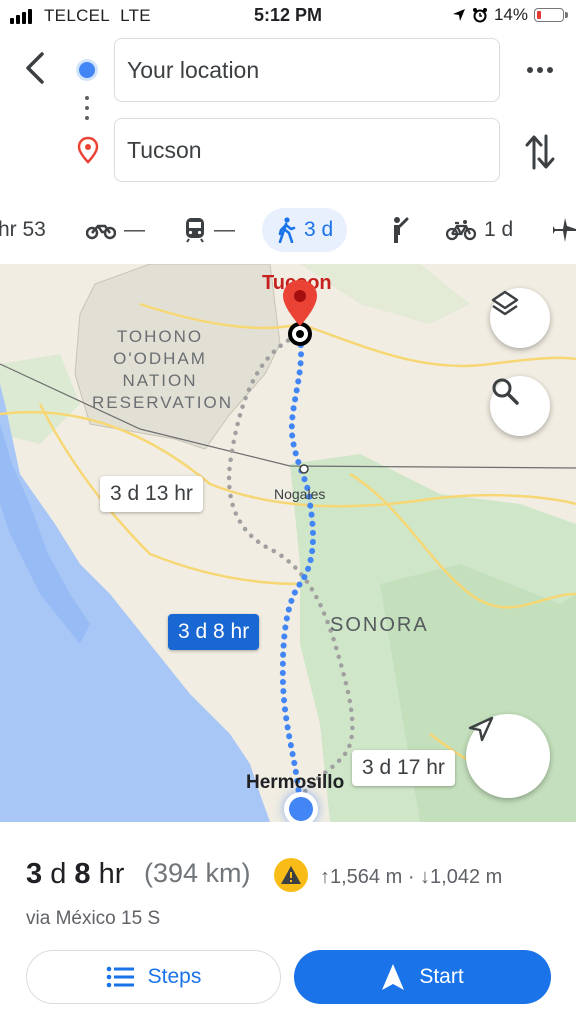  Describe the element at coordinates (379, 625) in the screenshot. I see `map-label-sonora: SONORA` at that location.